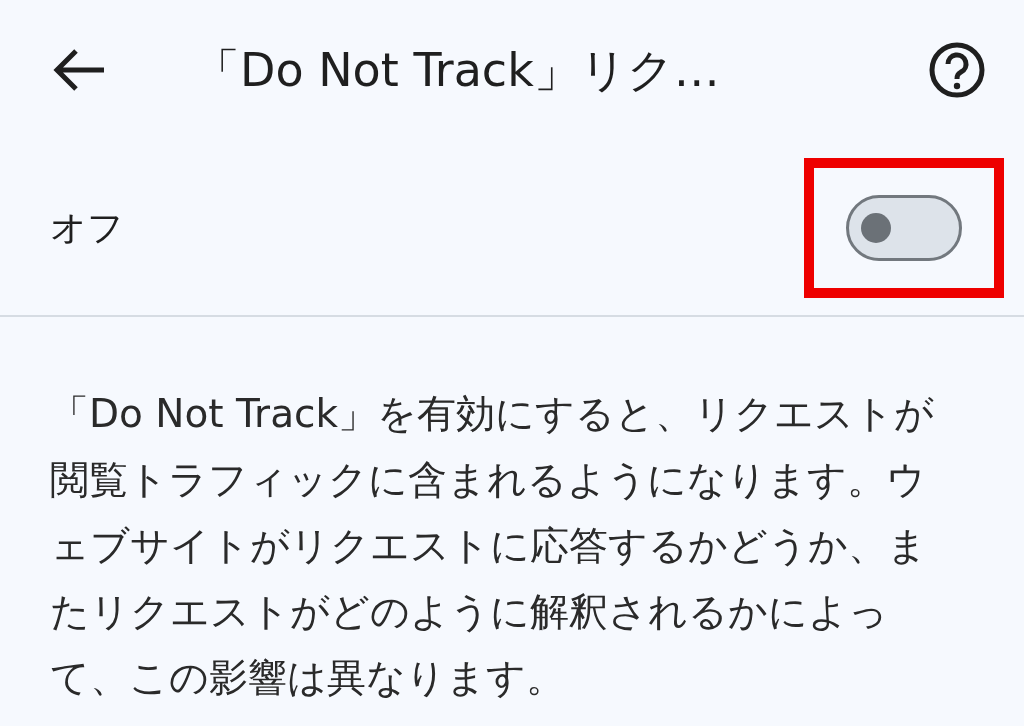  I want to click on back-icon, so click(79, 70).